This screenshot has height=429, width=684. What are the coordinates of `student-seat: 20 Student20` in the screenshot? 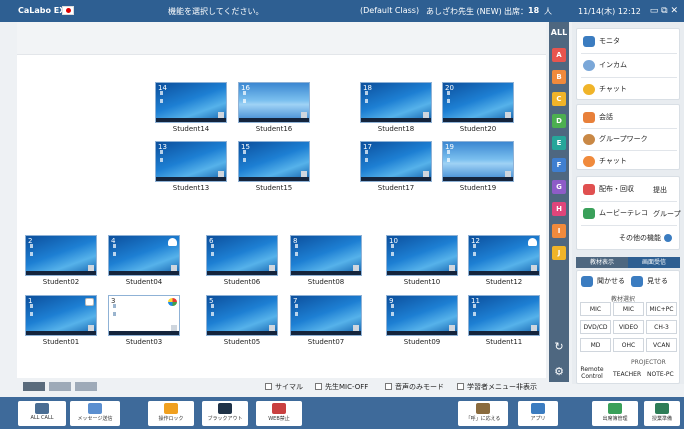 It's located at (480, 107).